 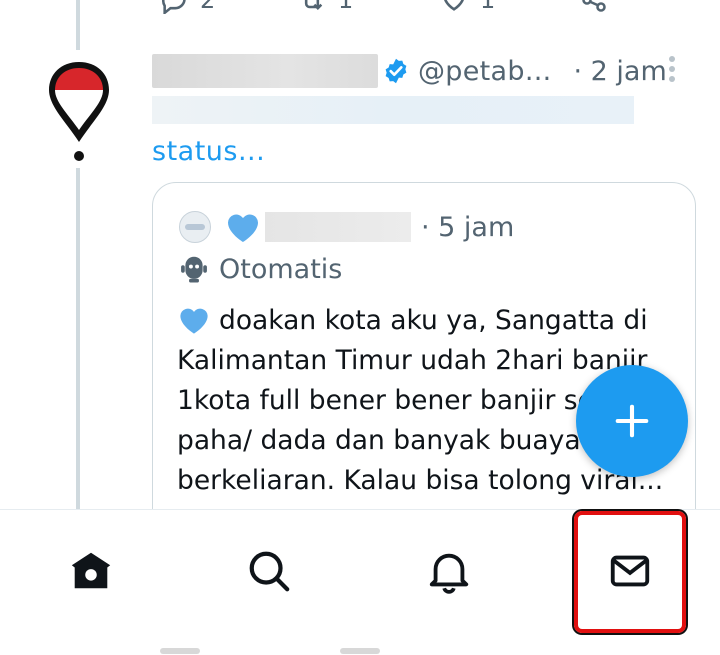 I want to click on nav-home, so click(x=91, y=571).